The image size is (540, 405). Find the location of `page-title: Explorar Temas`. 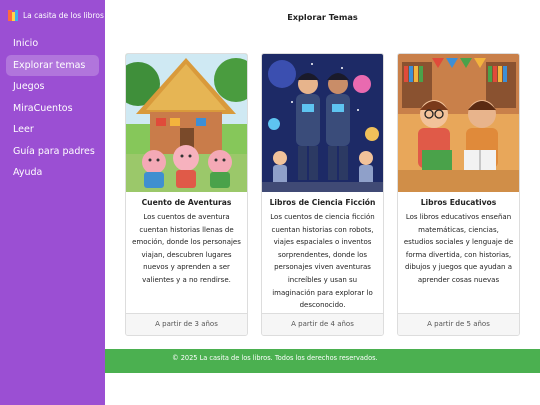

page-title: Explorar Temas is located at coordinates (322, 17).